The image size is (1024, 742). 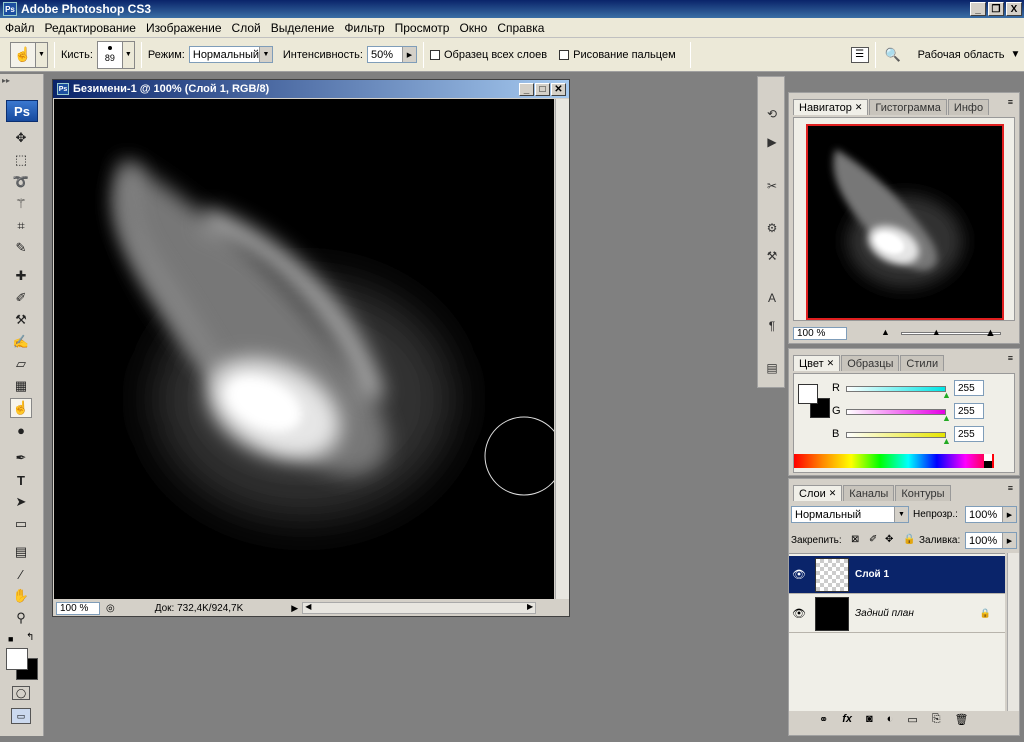 I want to click on lasso-icon: ➰, so click(x=21, y=182).